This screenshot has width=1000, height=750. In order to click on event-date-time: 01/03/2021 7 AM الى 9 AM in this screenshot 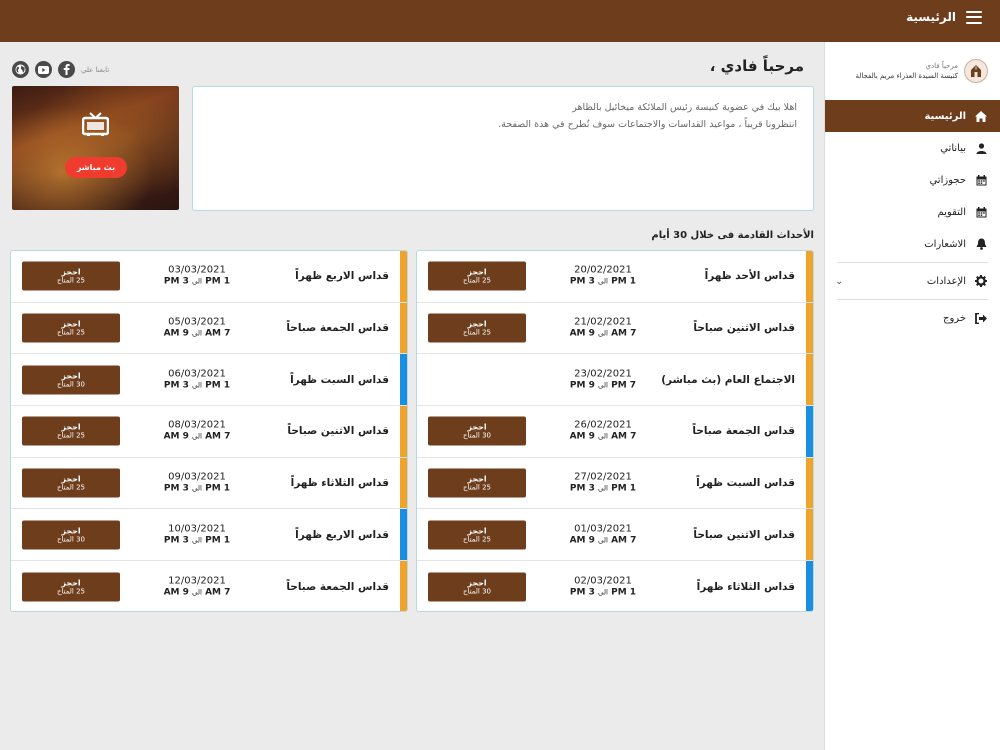, I will do `click(603, 534)`.